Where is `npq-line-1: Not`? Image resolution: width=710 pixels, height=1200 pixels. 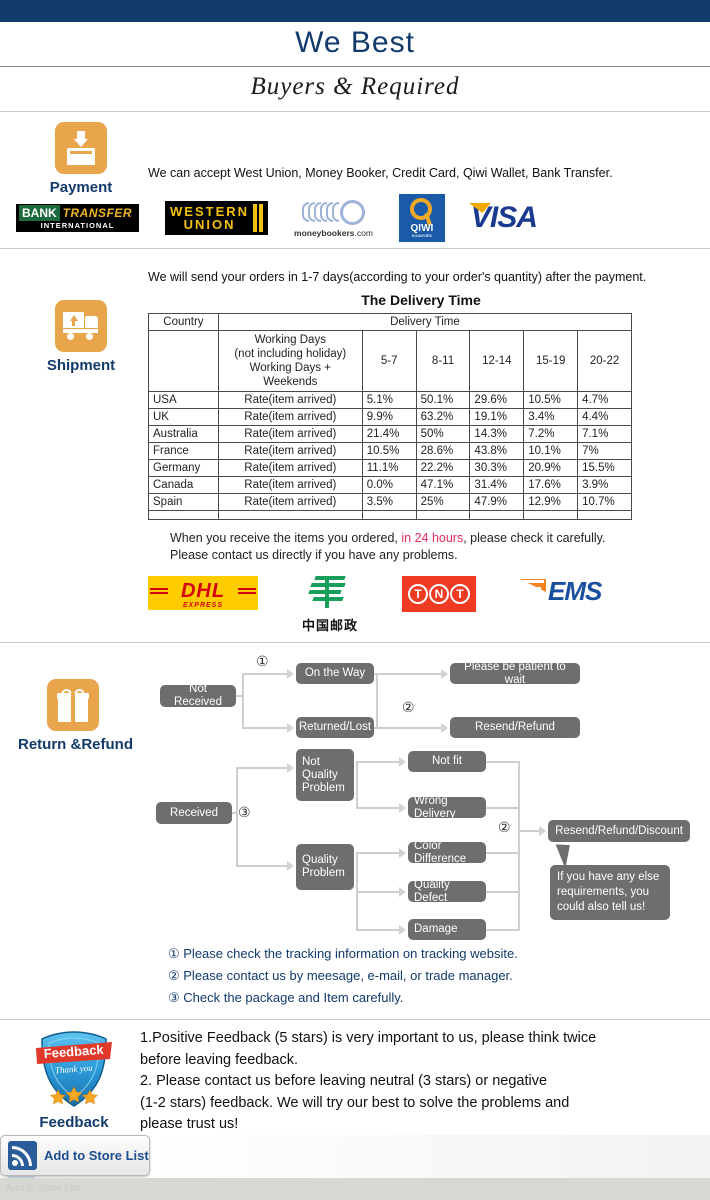
npq-line-1: Not is located at coordinates (311, 761).